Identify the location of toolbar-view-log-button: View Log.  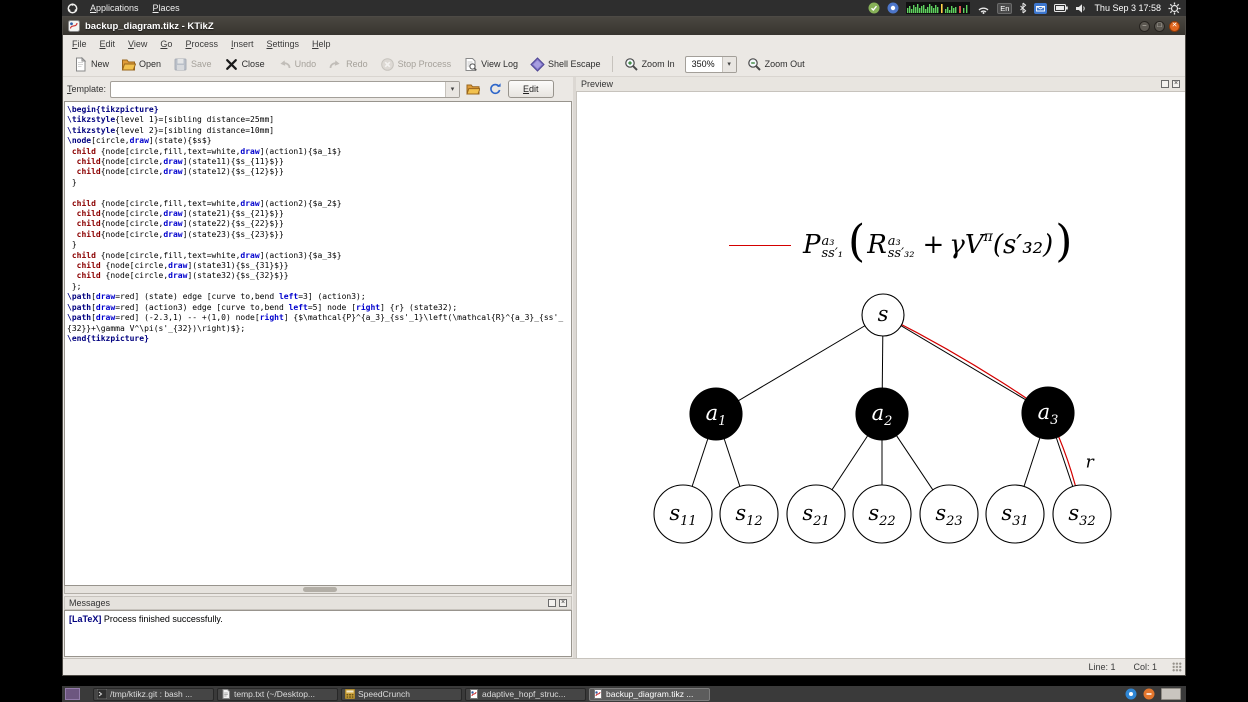
(490, 64).